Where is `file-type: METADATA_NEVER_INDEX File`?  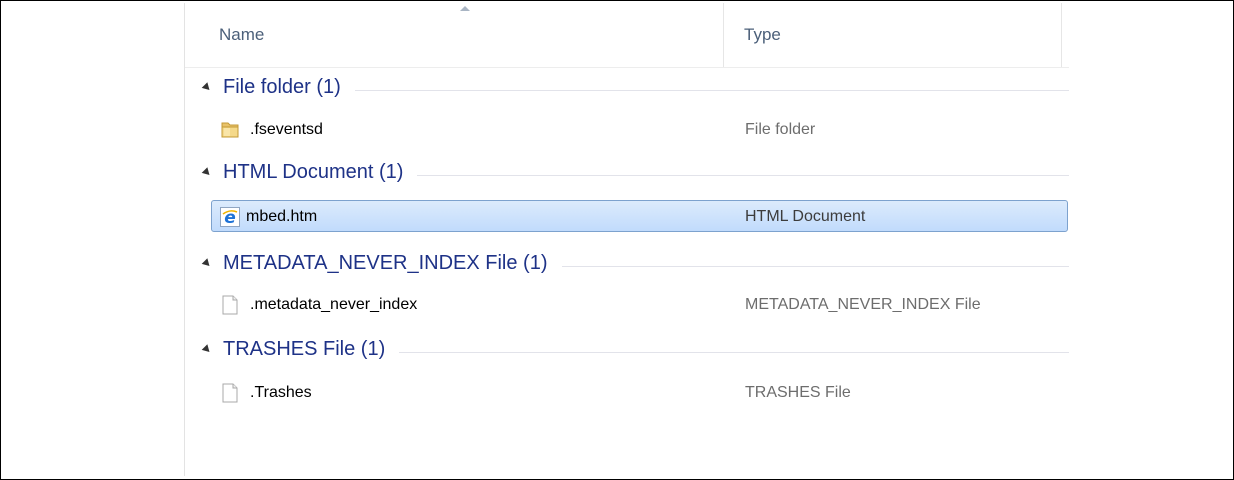 file-type: METADATA_NEVER_INDEX File is located at coordinates (863, 304).